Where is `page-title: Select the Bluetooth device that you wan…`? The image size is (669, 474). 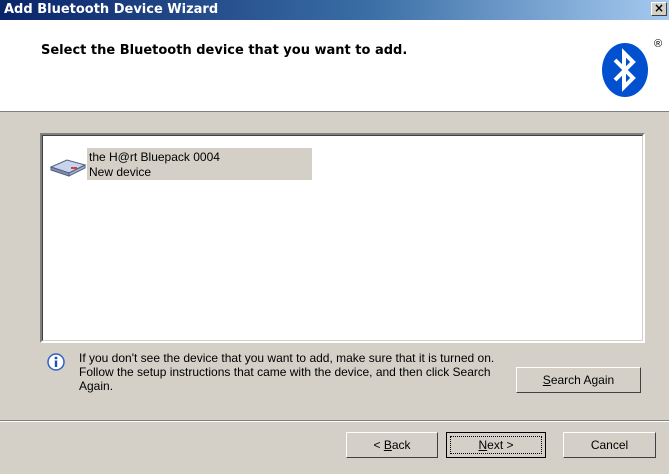
page-title: Select the Bluetooth device that you wan… is located at coordinates (224, 50).